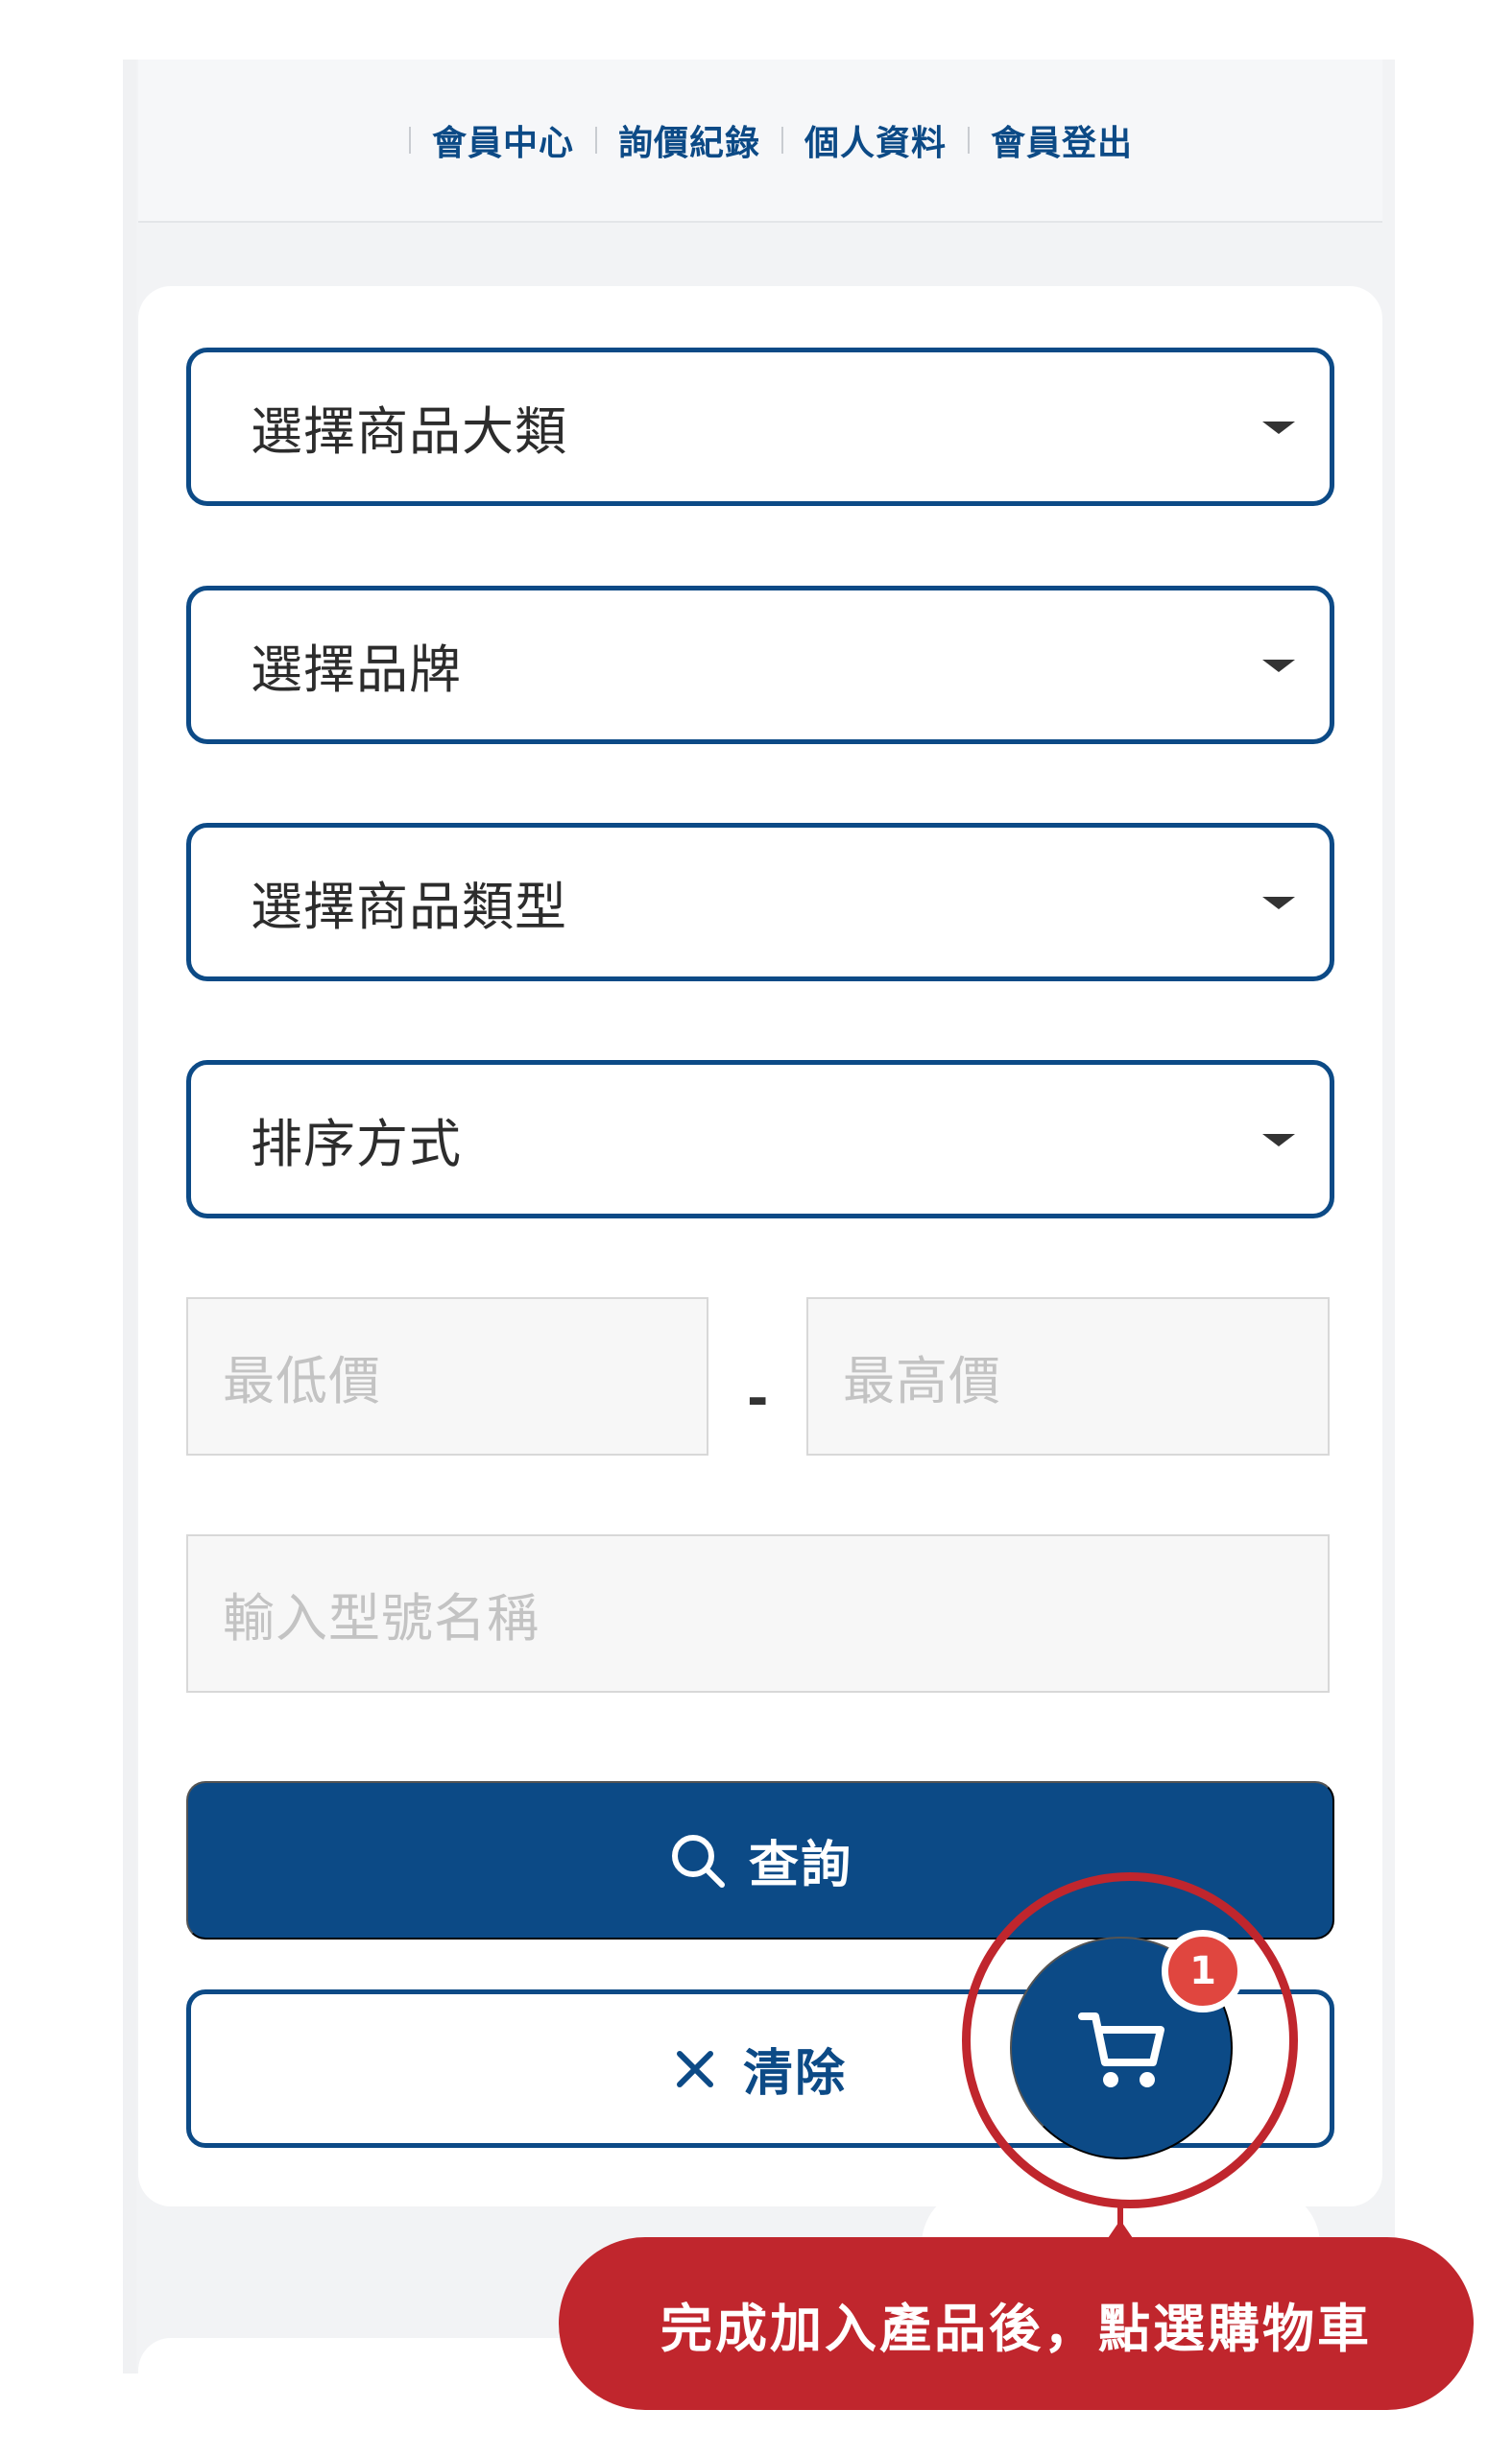 The height and width of the screenshot is (2458, 1512). Describe the element at coordinates (694, 2069) in the screenshot. I see `close-icon` at that location.